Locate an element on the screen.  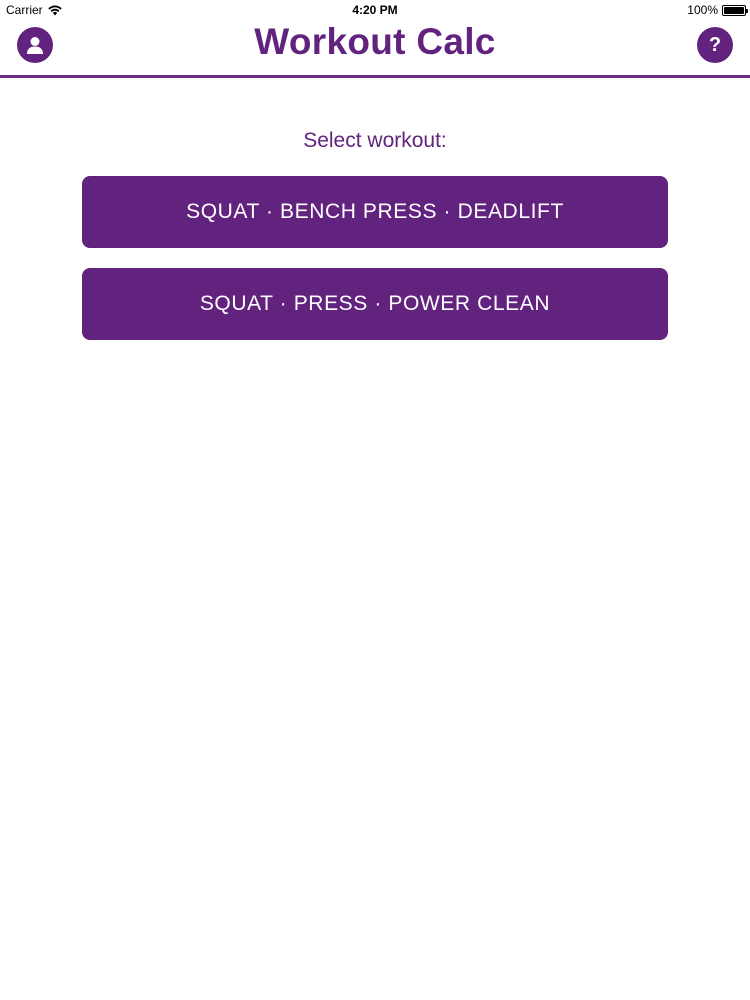
status-right: 100% is located at coordinates (717, 10).